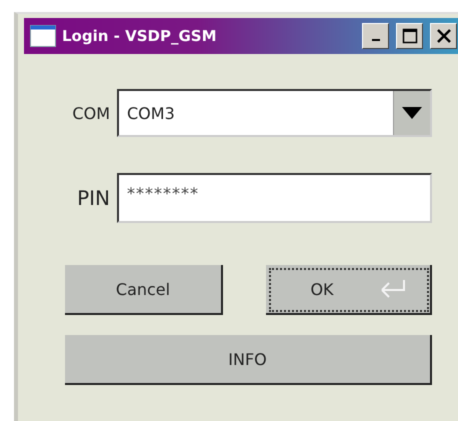  What do you see at coordinates (274, 113) in the screenshot?
I see `com-dropdown: COM3` at bounding box center [274, 113].